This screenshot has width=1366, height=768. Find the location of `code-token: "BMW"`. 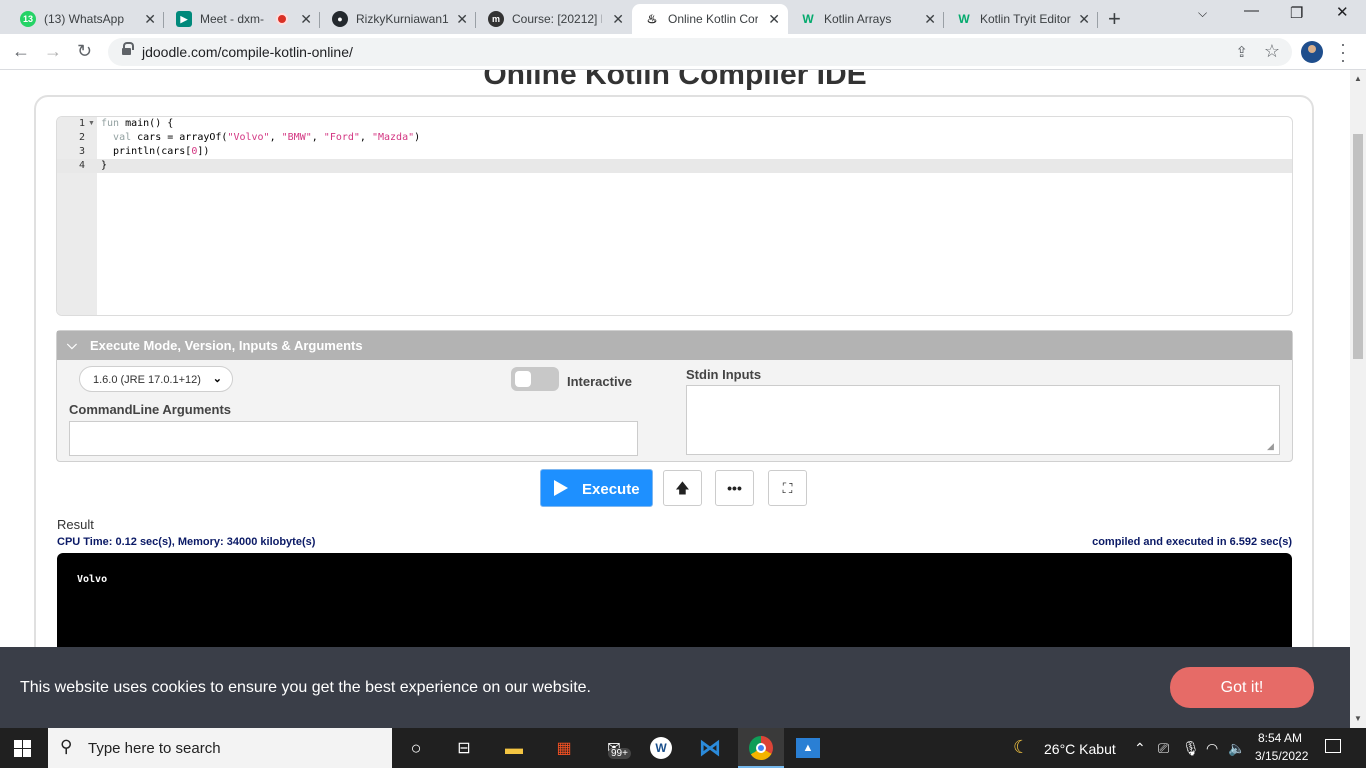

code-token: "BMW" is located at coordinates (296, 137).